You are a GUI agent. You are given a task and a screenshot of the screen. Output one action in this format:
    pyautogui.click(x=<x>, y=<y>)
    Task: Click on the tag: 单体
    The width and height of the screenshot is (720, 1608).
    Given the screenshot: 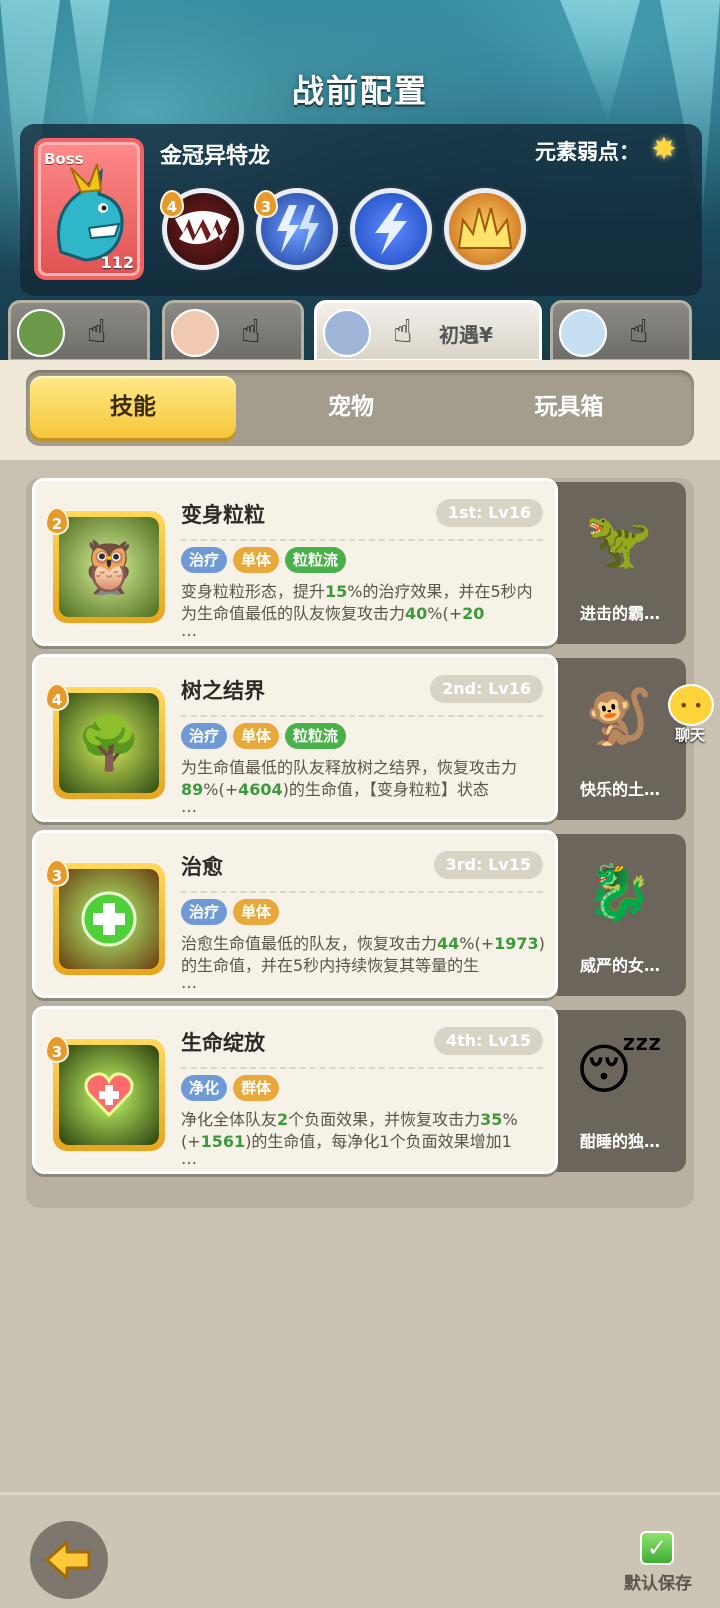 What is the action you would take?
    pyautogui.click(x=256, y=560)
    